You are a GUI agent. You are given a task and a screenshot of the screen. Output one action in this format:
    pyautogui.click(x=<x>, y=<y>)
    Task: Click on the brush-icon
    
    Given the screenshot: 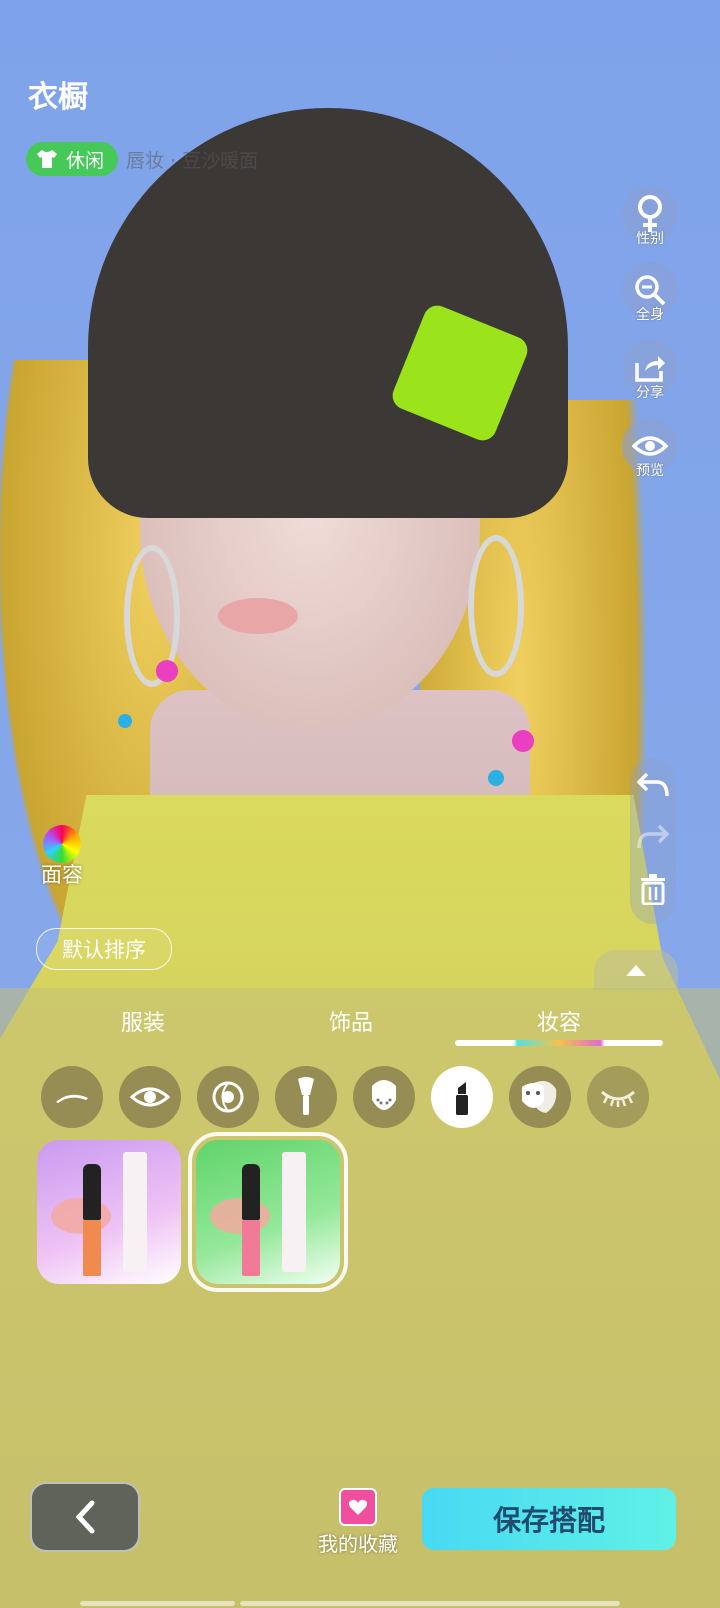 What is the action you would take?
    pyautogui.click(x=306, y=1096)
    